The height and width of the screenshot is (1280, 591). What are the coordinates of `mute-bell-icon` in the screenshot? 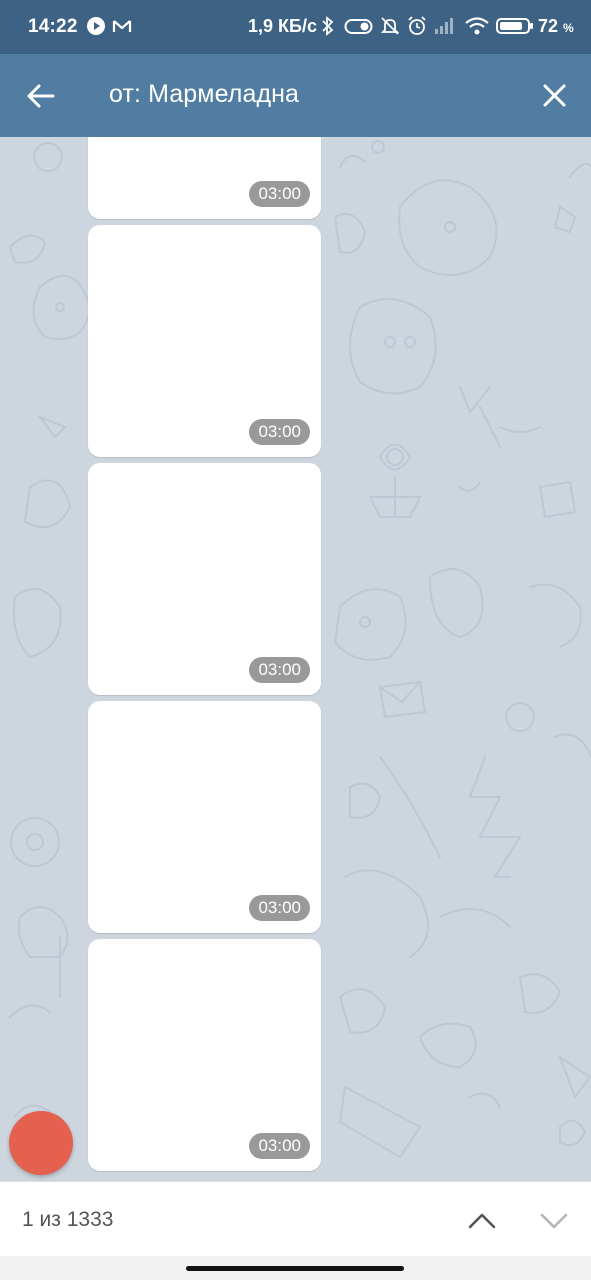 It's located at (390, 28).